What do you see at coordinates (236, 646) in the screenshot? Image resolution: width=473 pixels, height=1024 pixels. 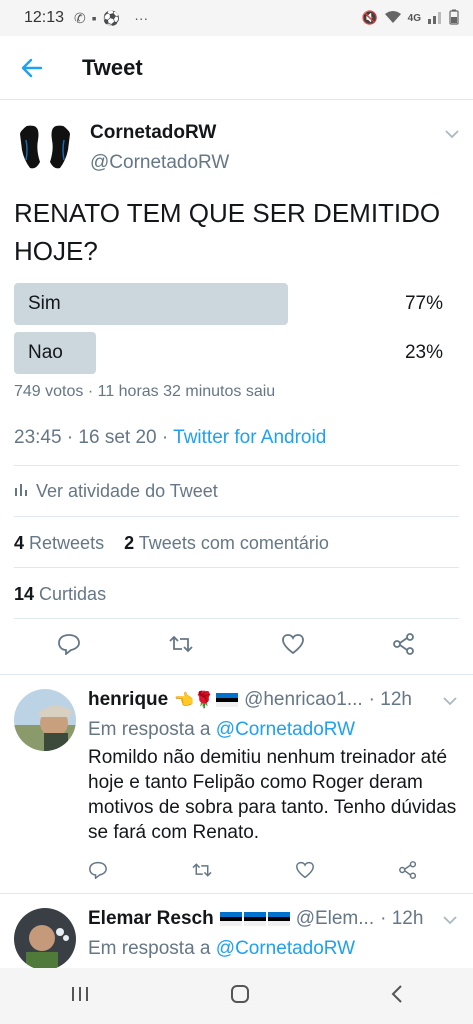 I see `tweet-actions` at bounding box center [236, 646].